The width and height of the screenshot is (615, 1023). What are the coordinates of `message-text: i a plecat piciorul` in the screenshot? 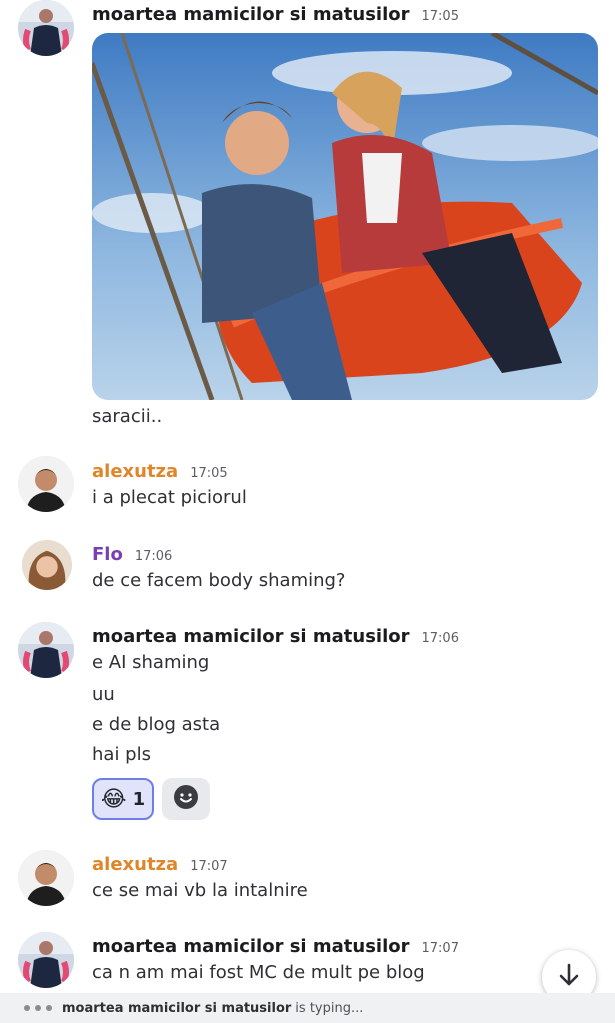 It's located at (169, 497).